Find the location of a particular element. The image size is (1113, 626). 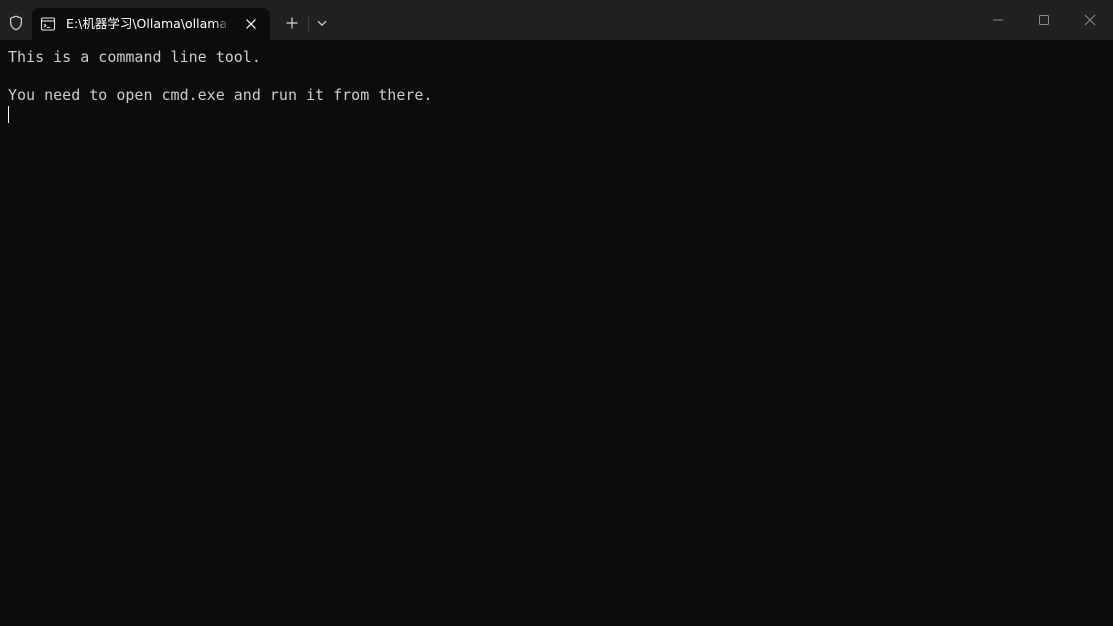

tab-close-button is located at coordinates (251, 24).